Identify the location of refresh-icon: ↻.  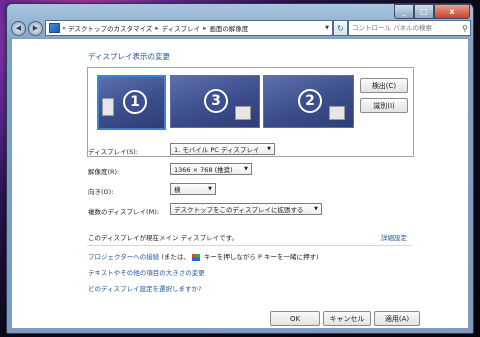
(340, 28).